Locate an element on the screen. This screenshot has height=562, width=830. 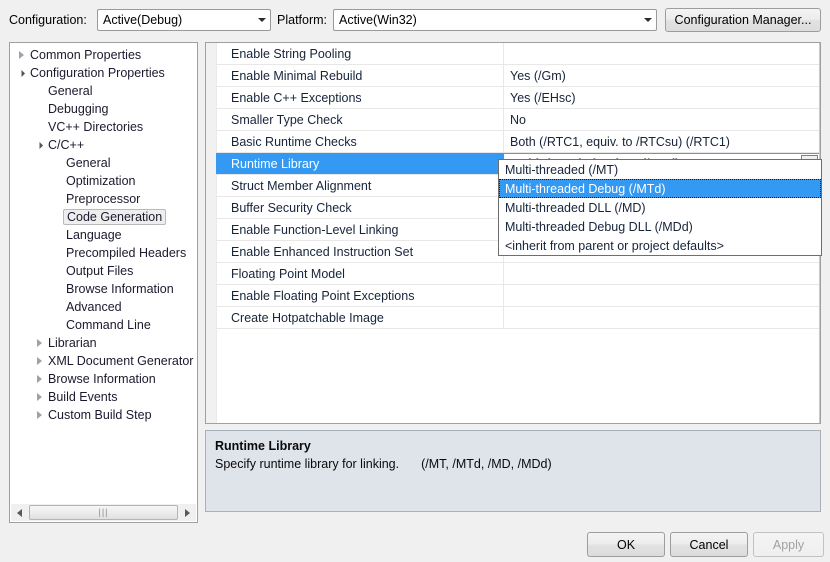
tree-item: Preprocessor is located at coordinates (103, 199).